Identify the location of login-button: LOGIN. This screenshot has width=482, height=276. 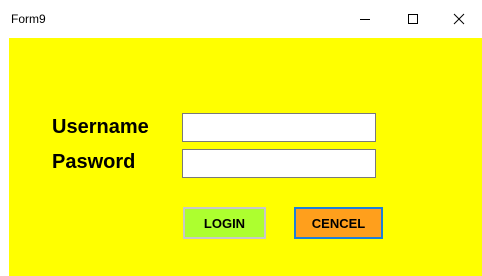
(224, 223).